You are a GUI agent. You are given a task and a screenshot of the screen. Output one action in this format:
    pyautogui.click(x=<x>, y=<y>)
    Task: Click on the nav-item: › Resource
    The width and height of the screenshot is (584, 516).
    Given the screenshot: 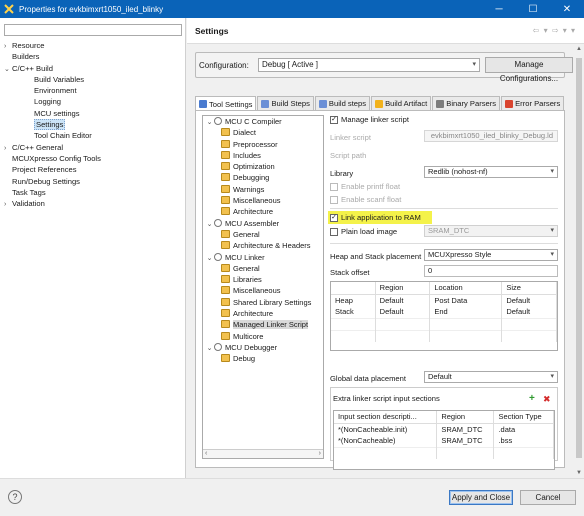 What is the action you would take?
    pyautogui.click(x=52, y=45)
    